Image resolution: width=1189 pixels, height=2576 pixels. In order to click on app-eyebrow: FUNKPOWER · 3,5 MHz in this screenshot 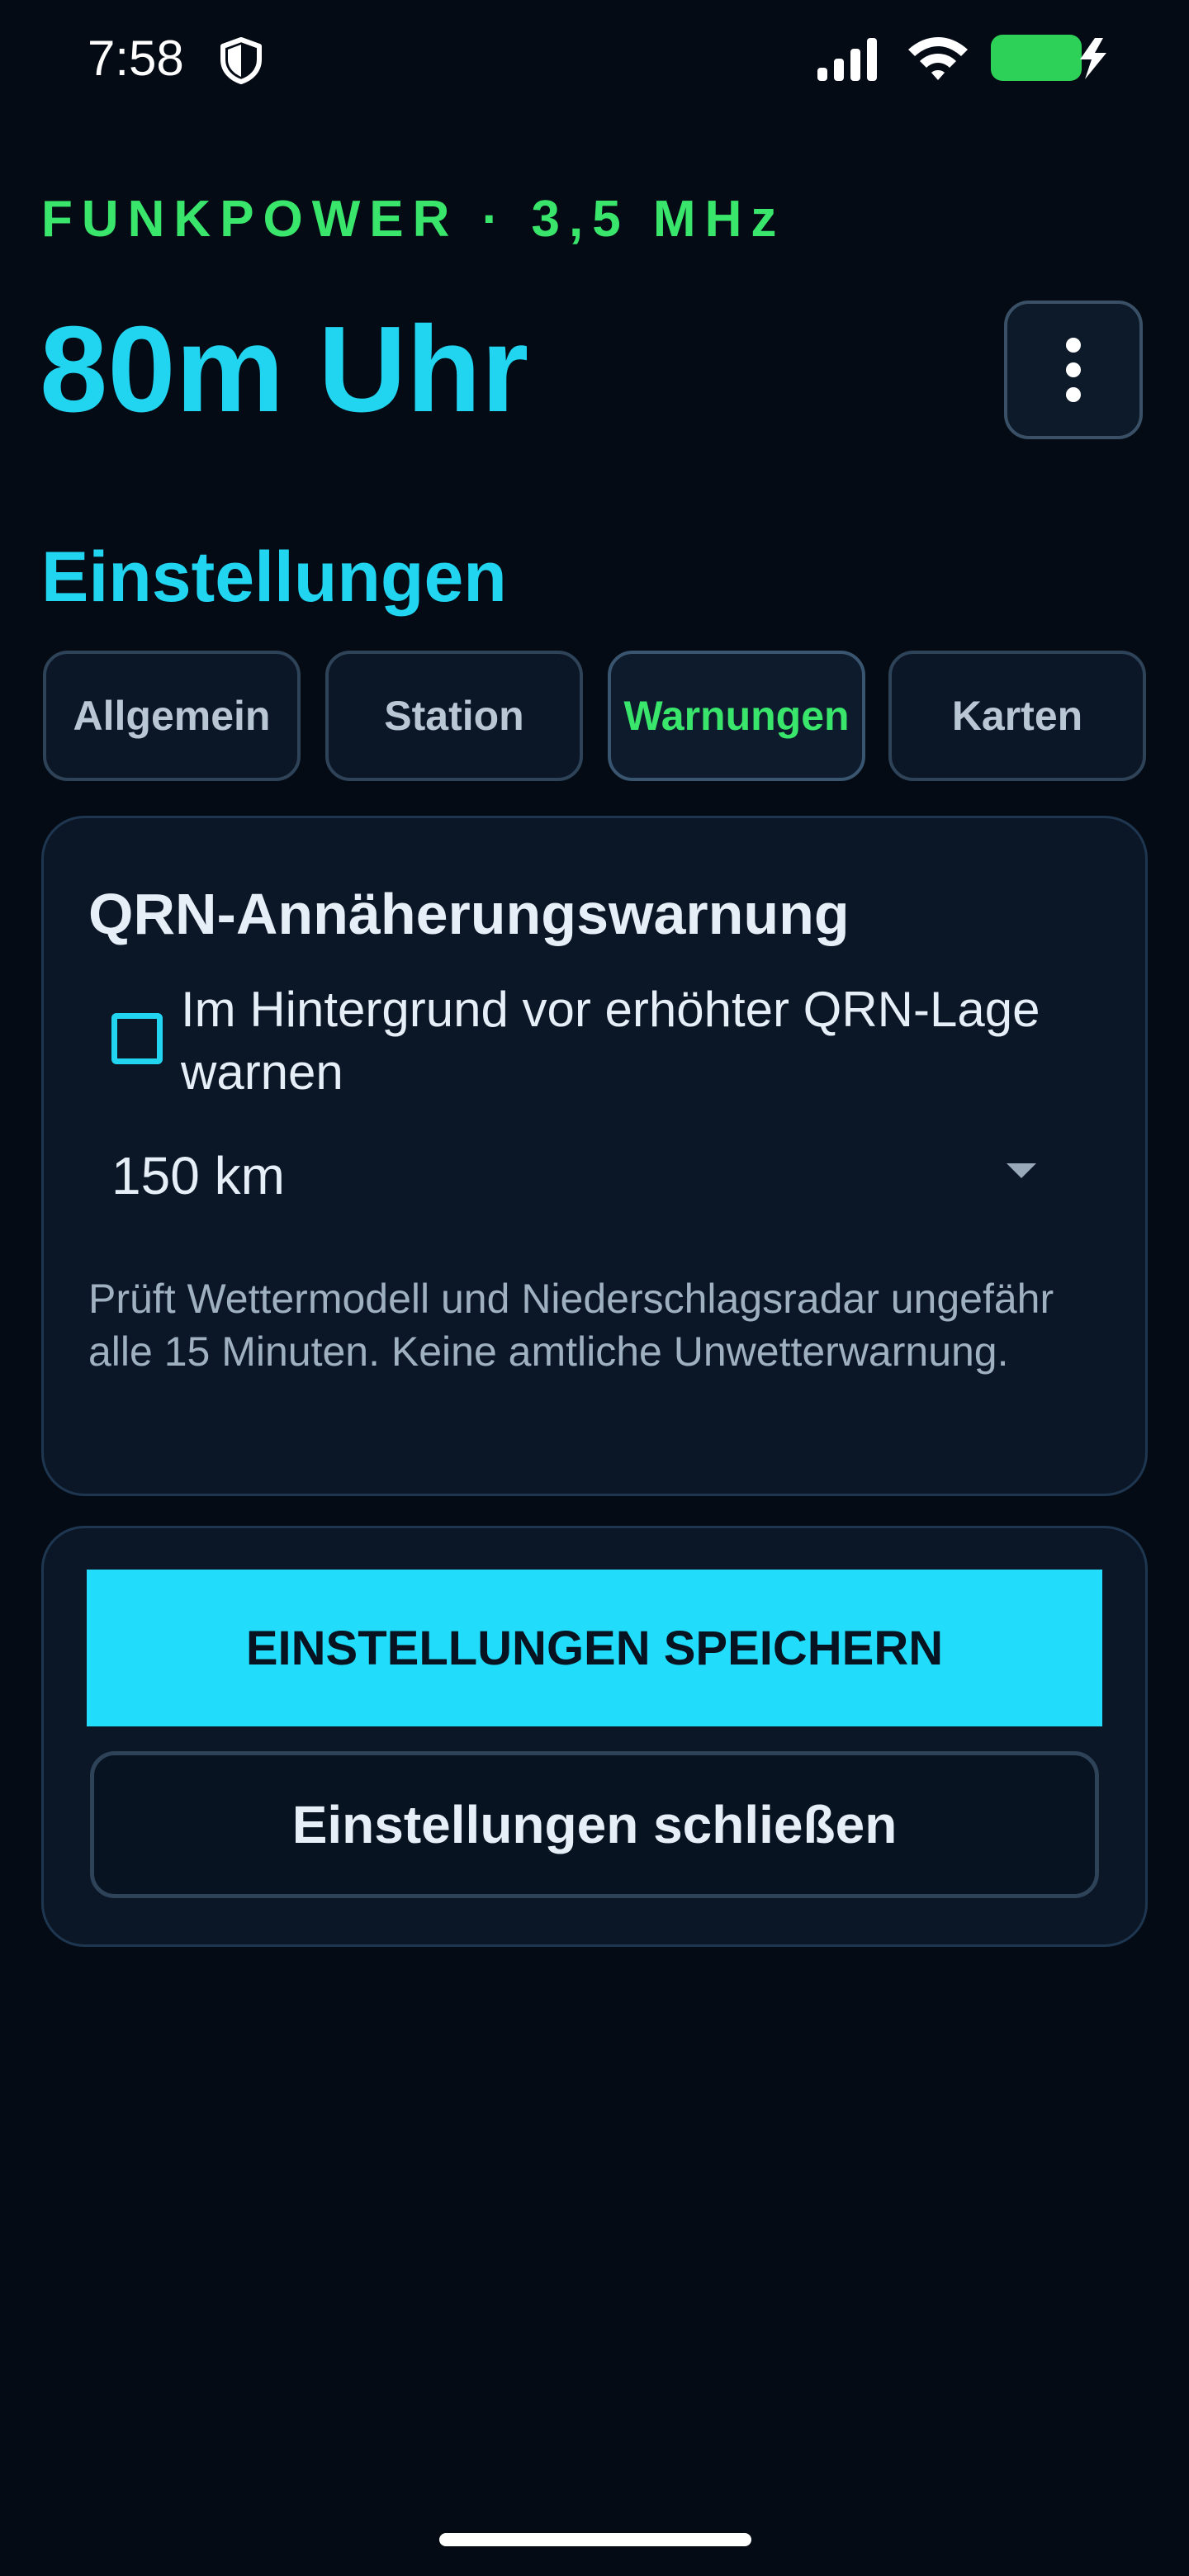, I will do `click(413, 219)`.